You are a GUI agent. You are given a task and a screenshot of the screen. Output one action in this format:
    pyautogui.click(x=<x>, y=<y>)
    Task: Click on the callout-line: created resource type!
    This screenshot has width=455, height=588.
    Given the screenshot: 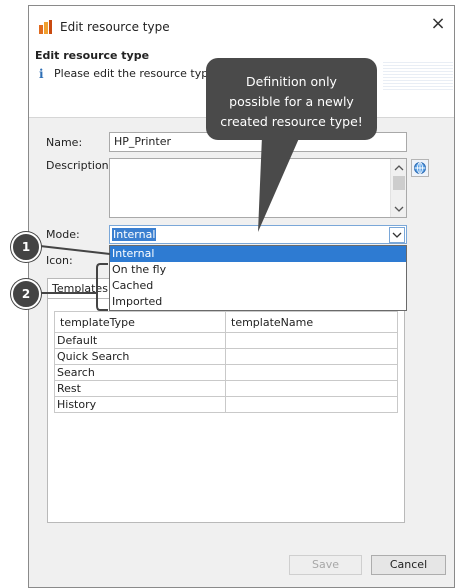 What is the action you would take?
    pyautogui.click(x=291, y=121)
    